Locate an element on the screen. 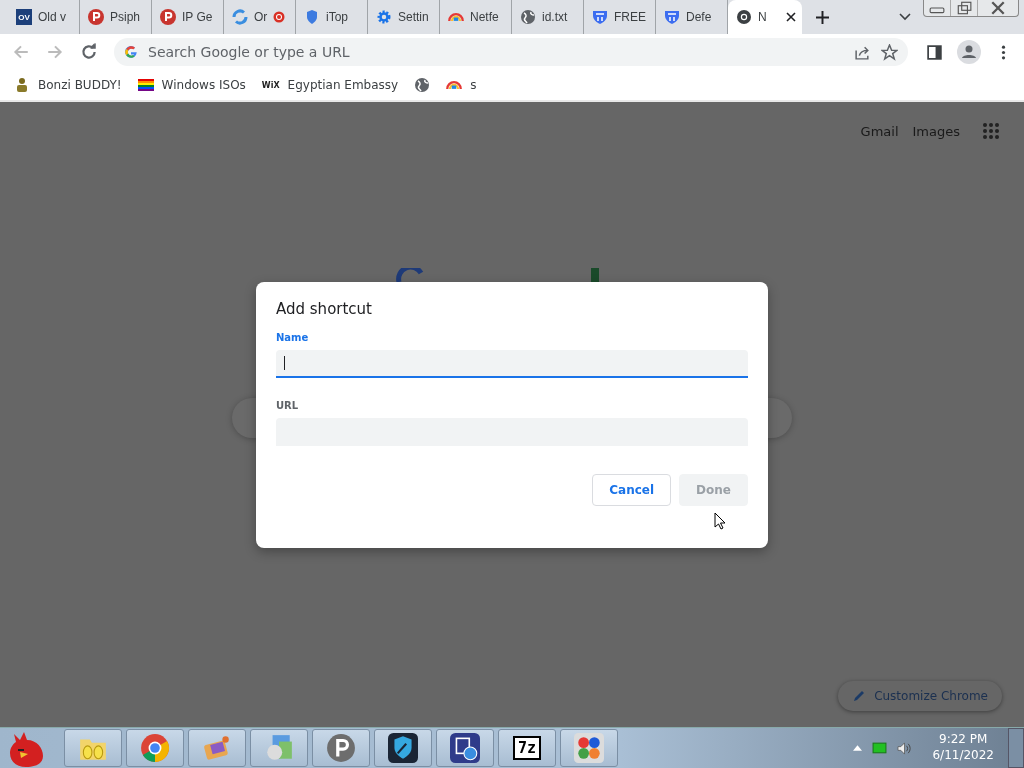 This screenshot has width=1024, height=768. image-app-icon is located at coordinates (465, 748).